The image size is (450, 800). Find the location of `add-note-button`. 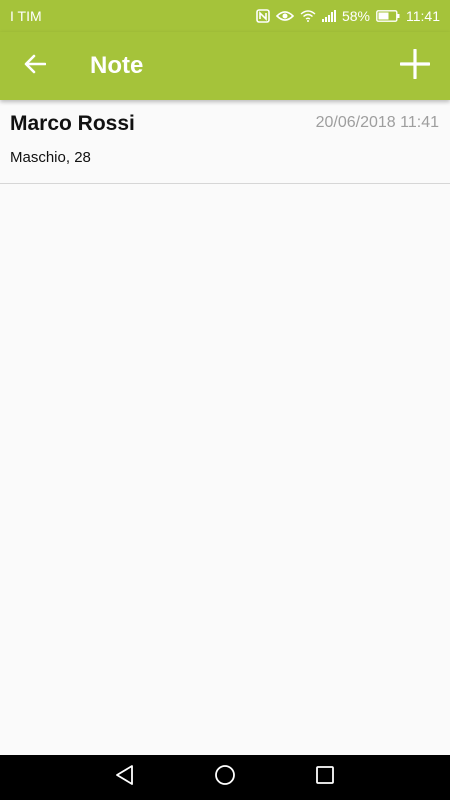

add-note-button is located at coordinates (415, 66).